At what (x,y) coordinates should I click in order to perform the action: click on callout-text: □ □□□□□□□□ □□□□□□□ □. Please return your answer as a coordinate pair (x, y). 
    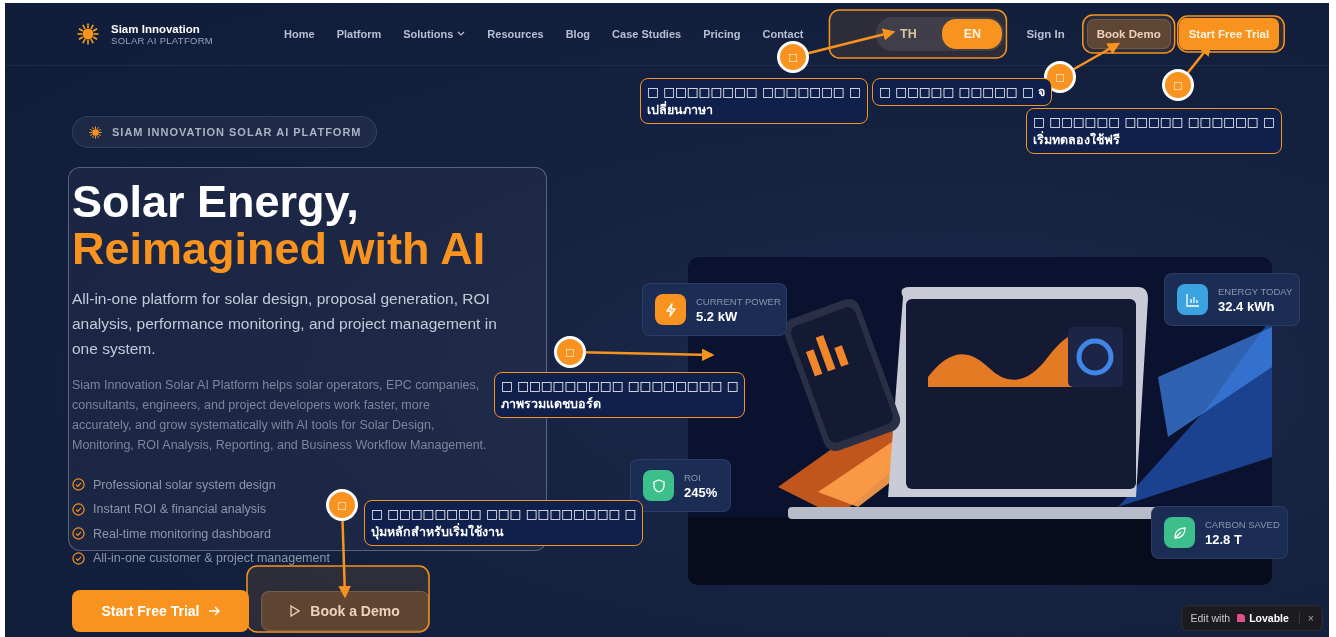
    Looking at the image, I should click on (754, 92).